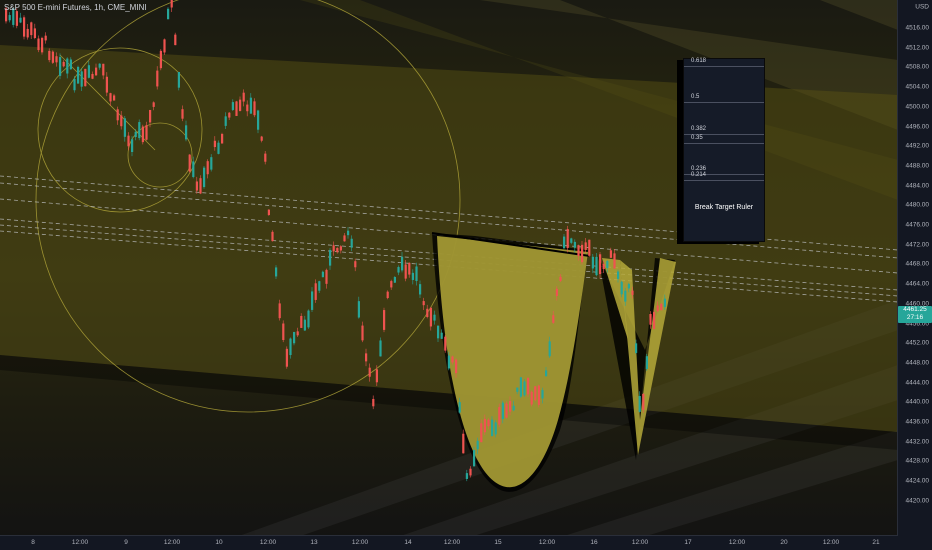  I want to click on symbol-title: S&P 500 E-mini Futures, 1h, CME_MINI, so click(75, 7).